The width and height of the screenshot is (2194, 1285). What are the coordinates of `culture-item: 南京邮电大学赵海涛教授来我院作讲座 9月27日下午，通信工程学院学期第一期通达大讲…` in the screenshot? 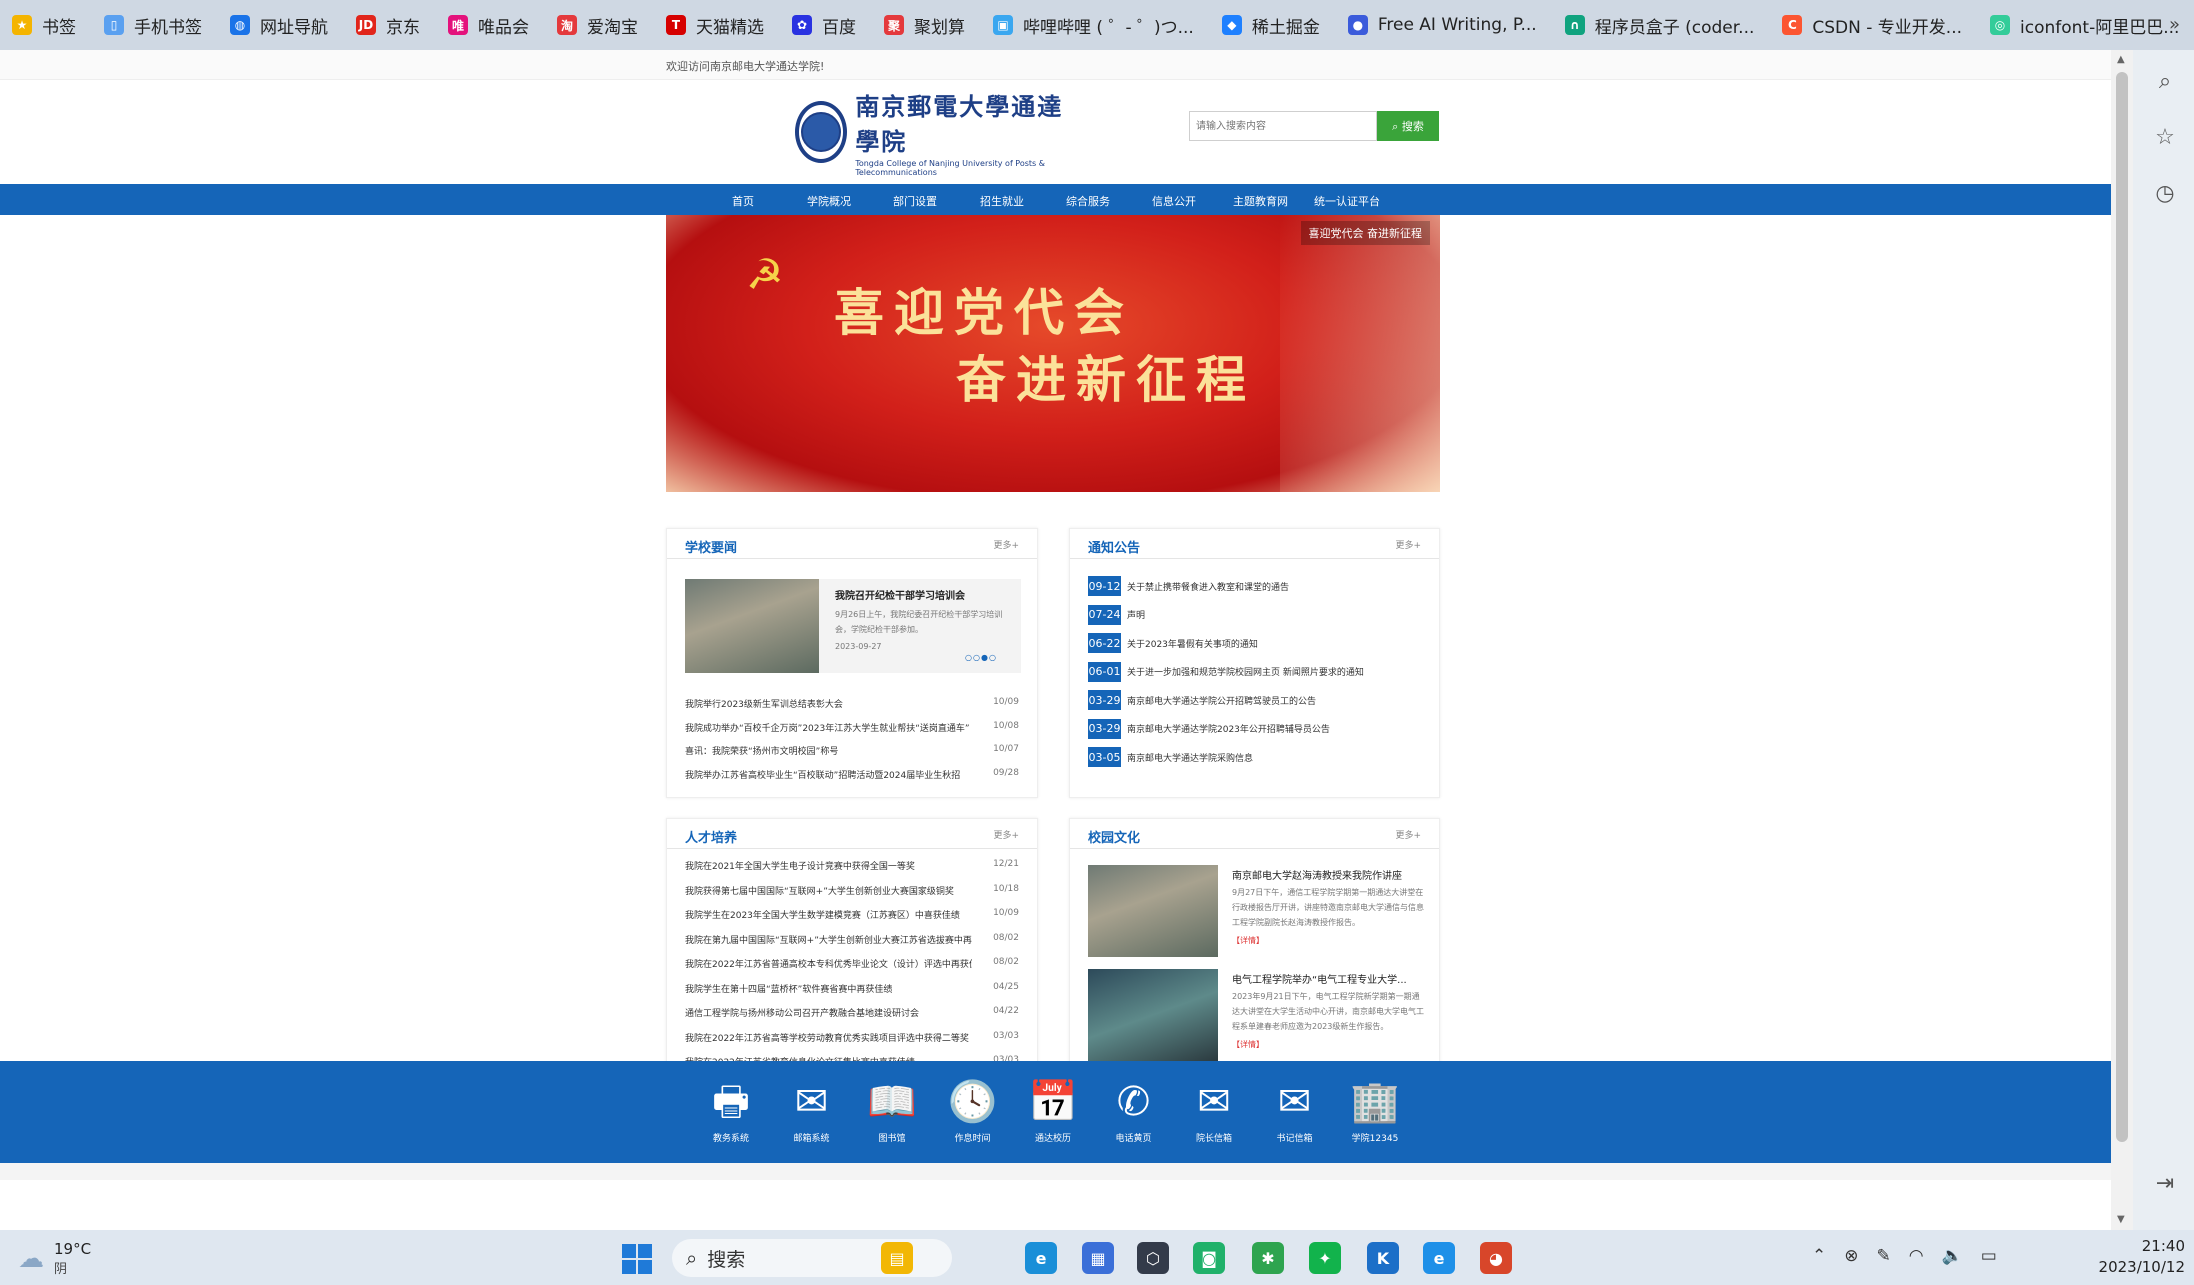 It's located at (1256, 911).